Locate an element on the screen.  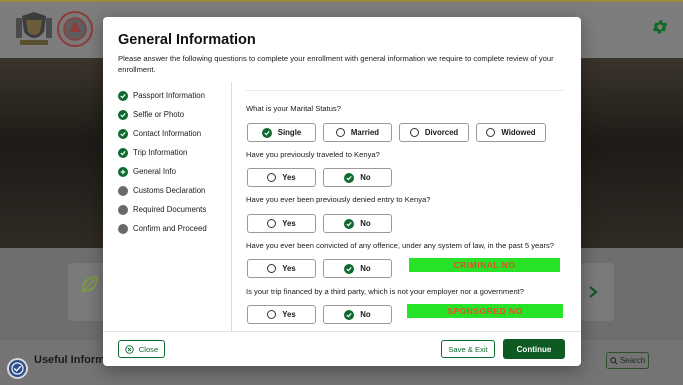
step-label: Trip Information is located at coordinates (160, 152).